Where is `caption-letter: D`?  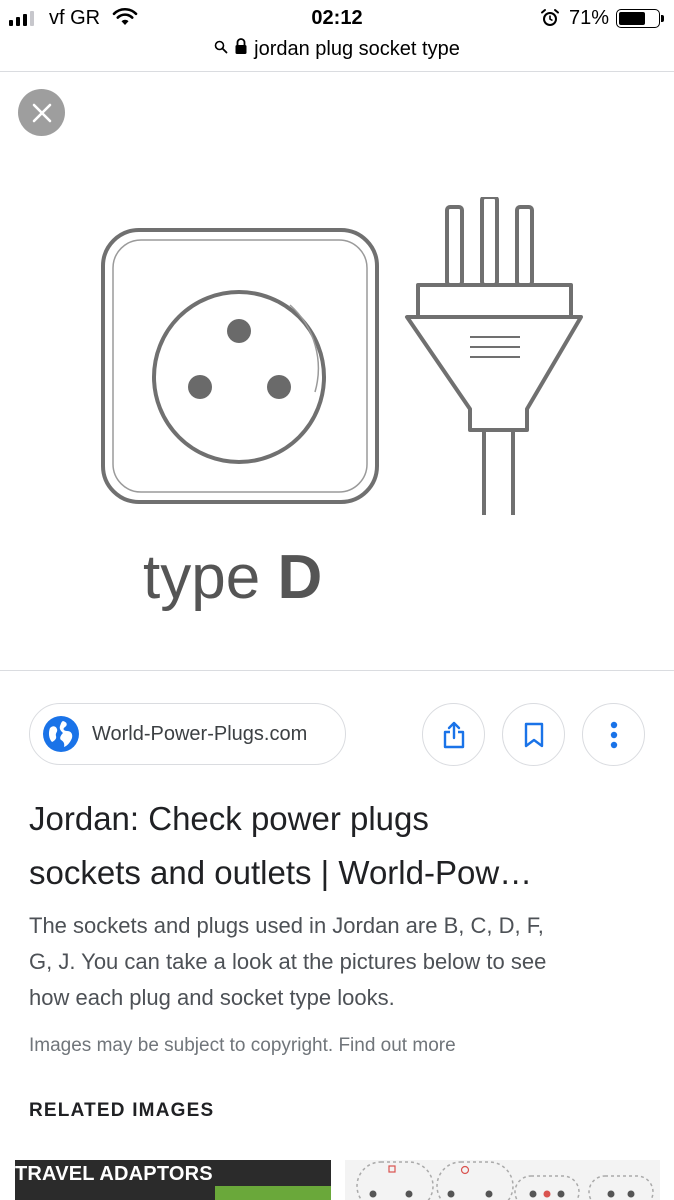
caption-letter: D is located at coordinates (300, 577).